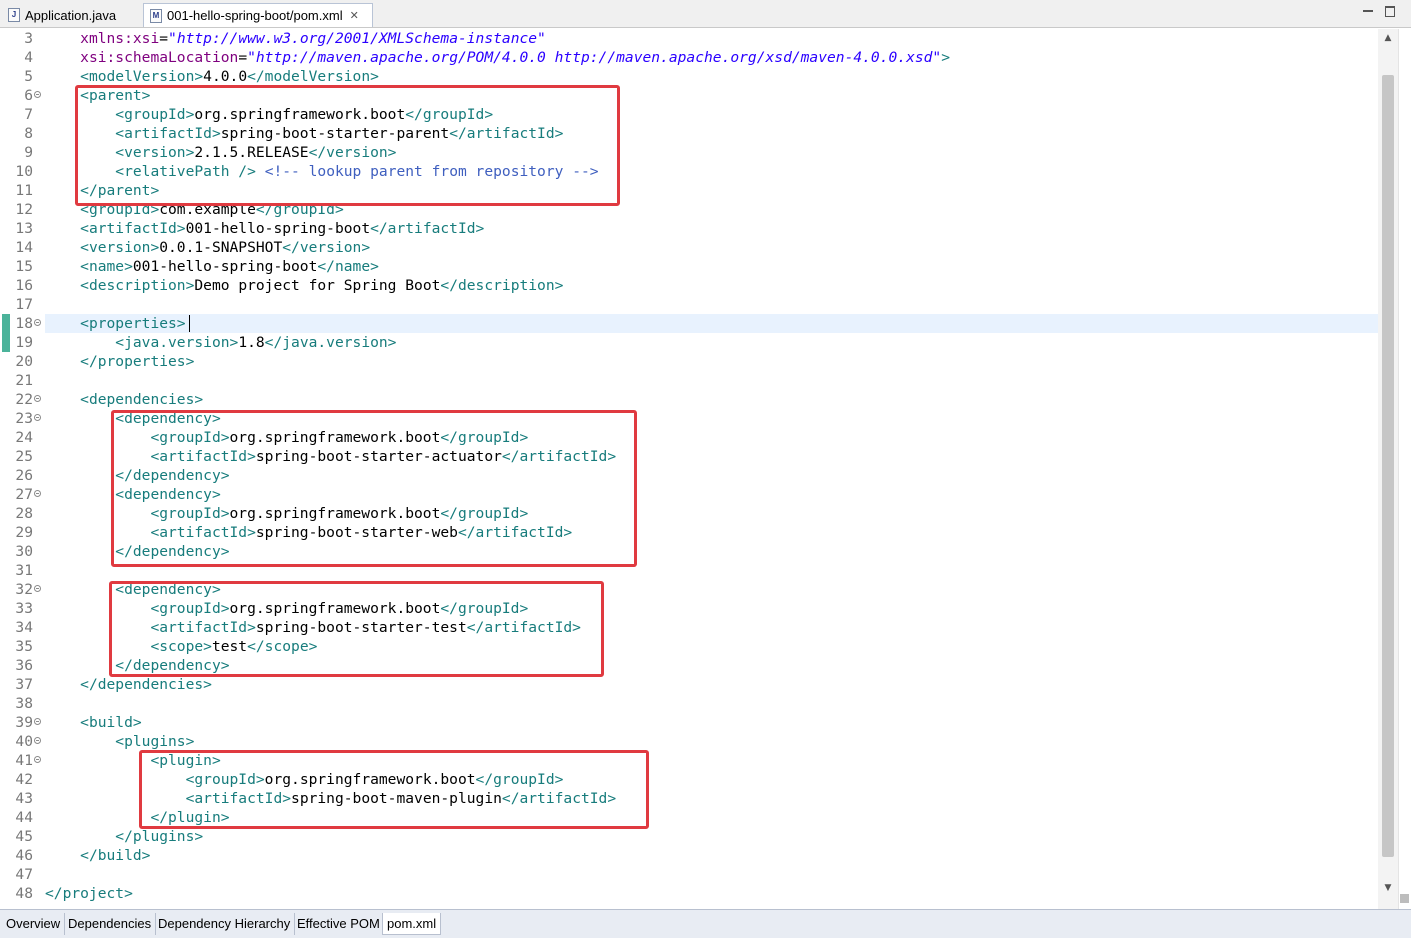  What do you see at coordinates (71, 15) in the screenshot?
I see `tab-application-java: J Application.java` at bounding box center [71, 15].